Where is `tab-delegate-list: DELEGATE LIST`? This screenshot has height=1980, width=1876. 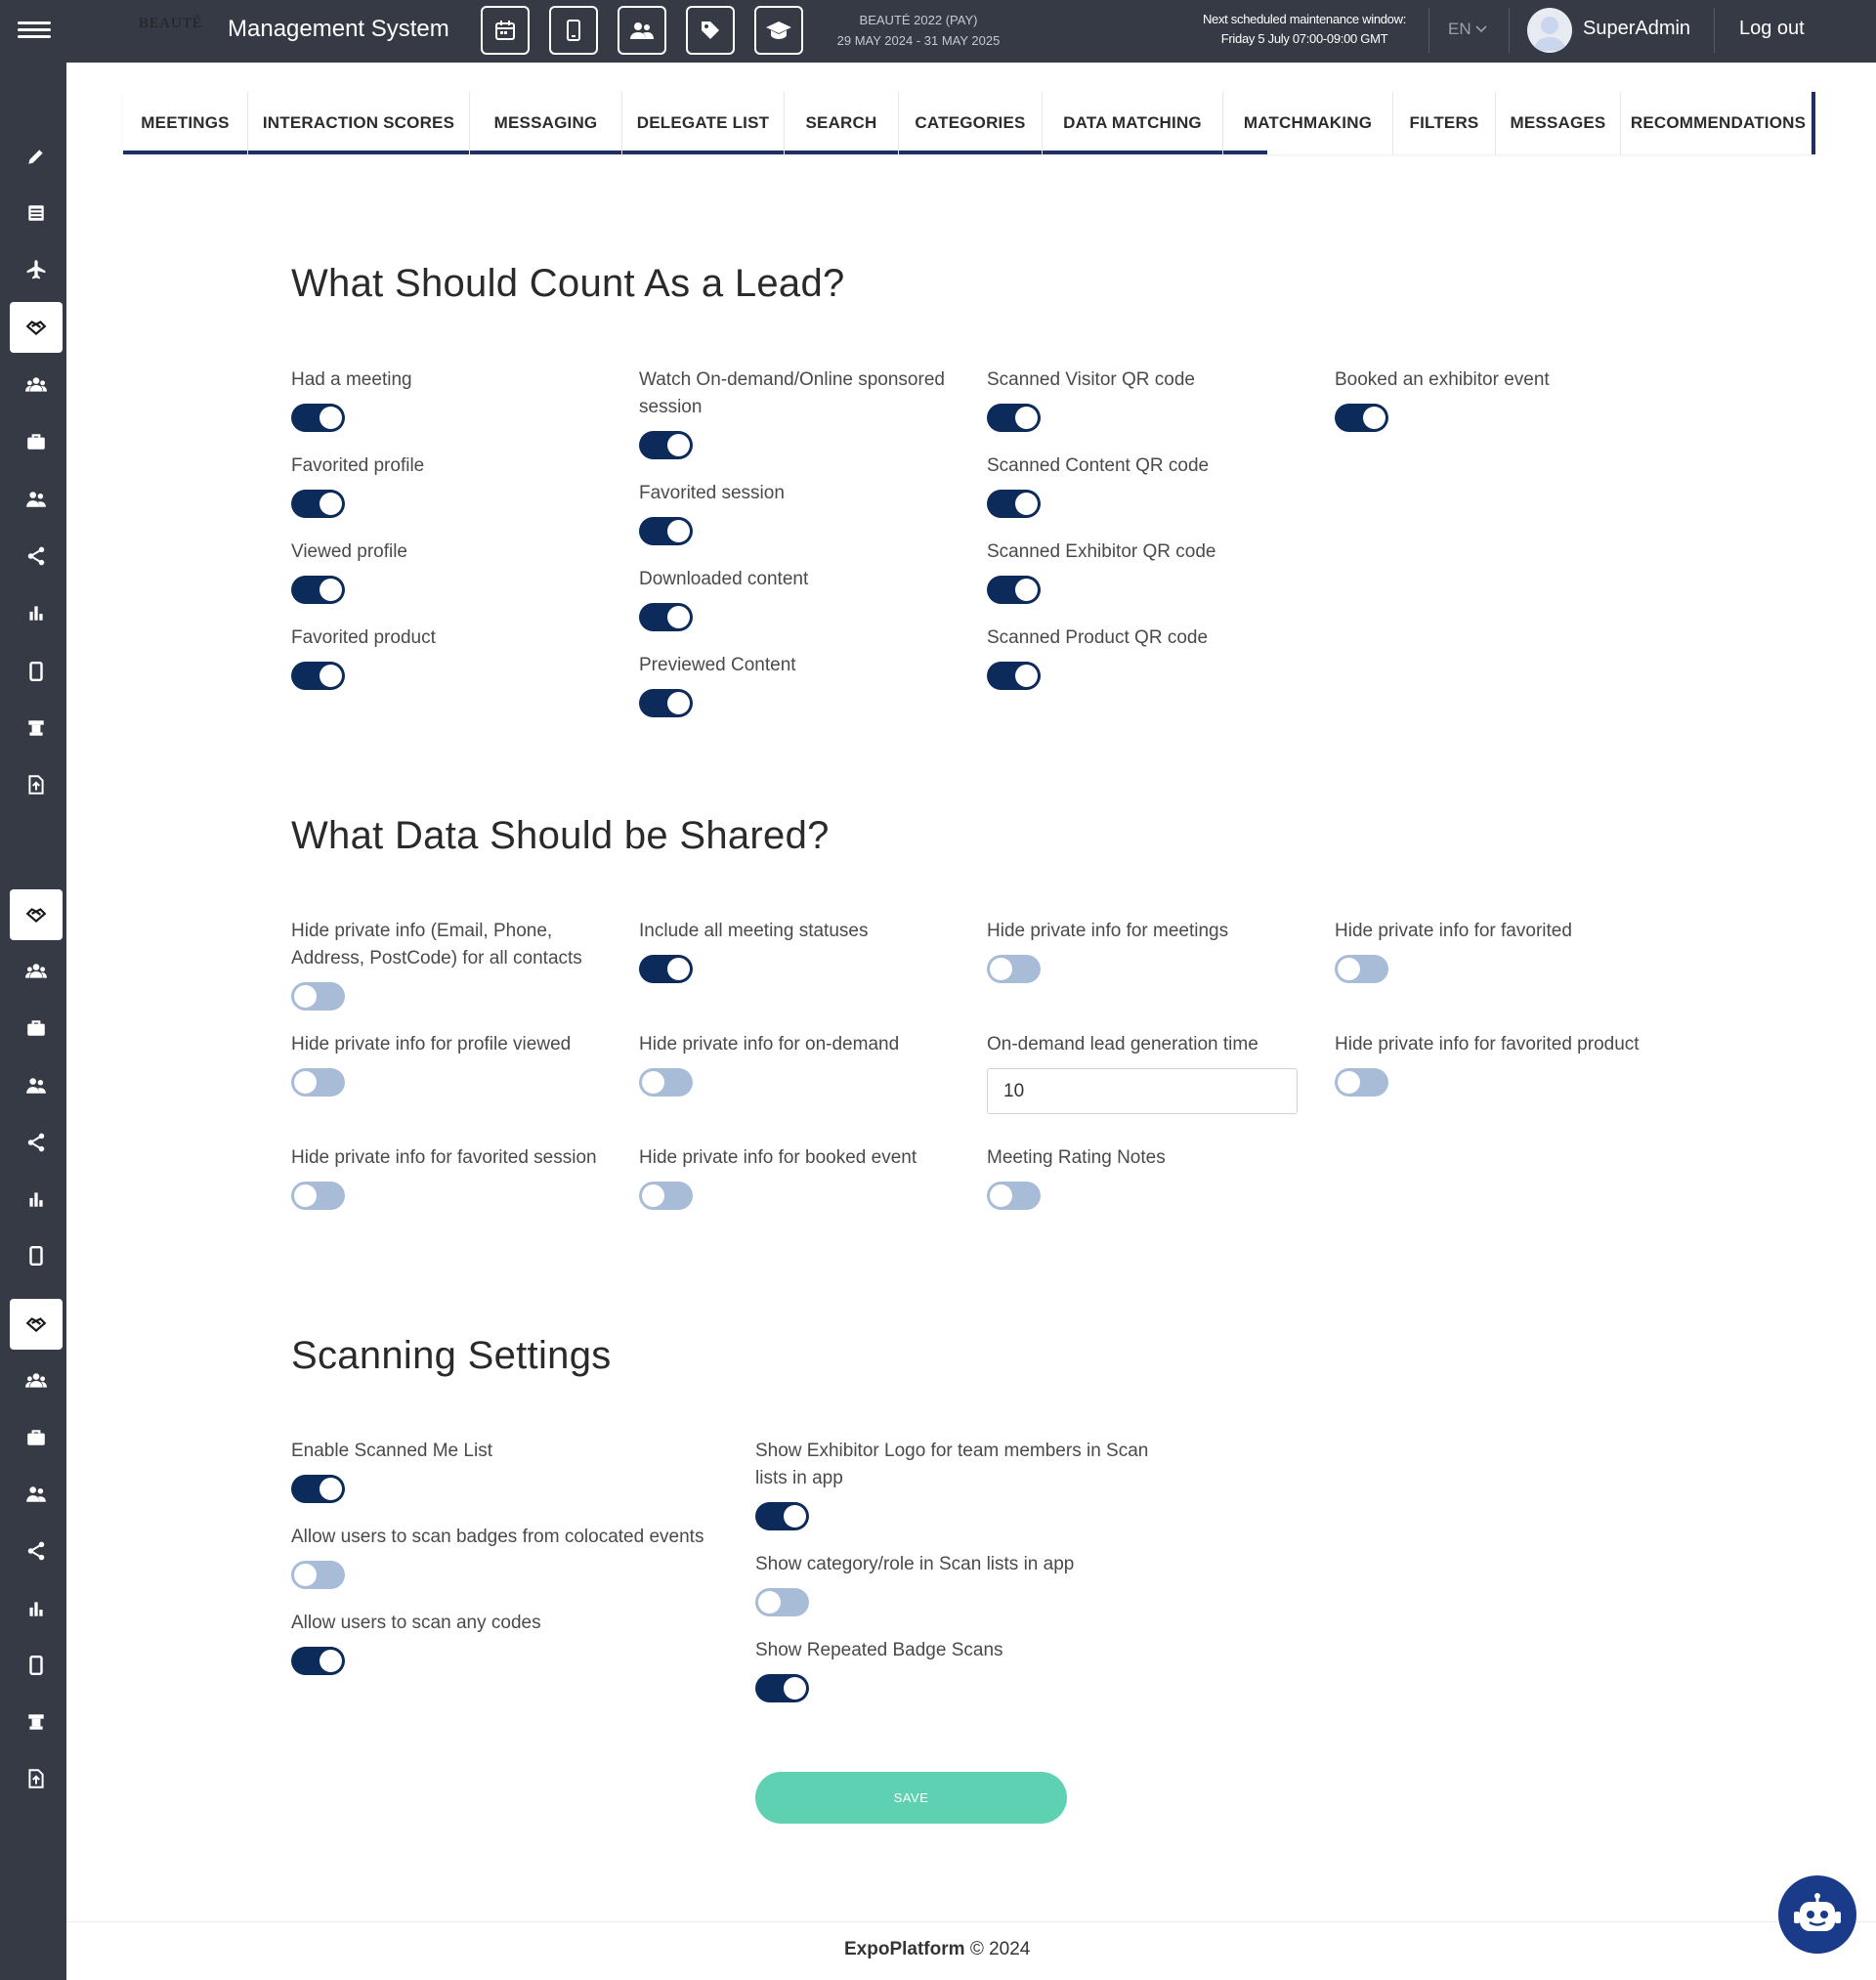 tab-delegate-list: DELEGATE LIST is located at coordinates (703, 123).